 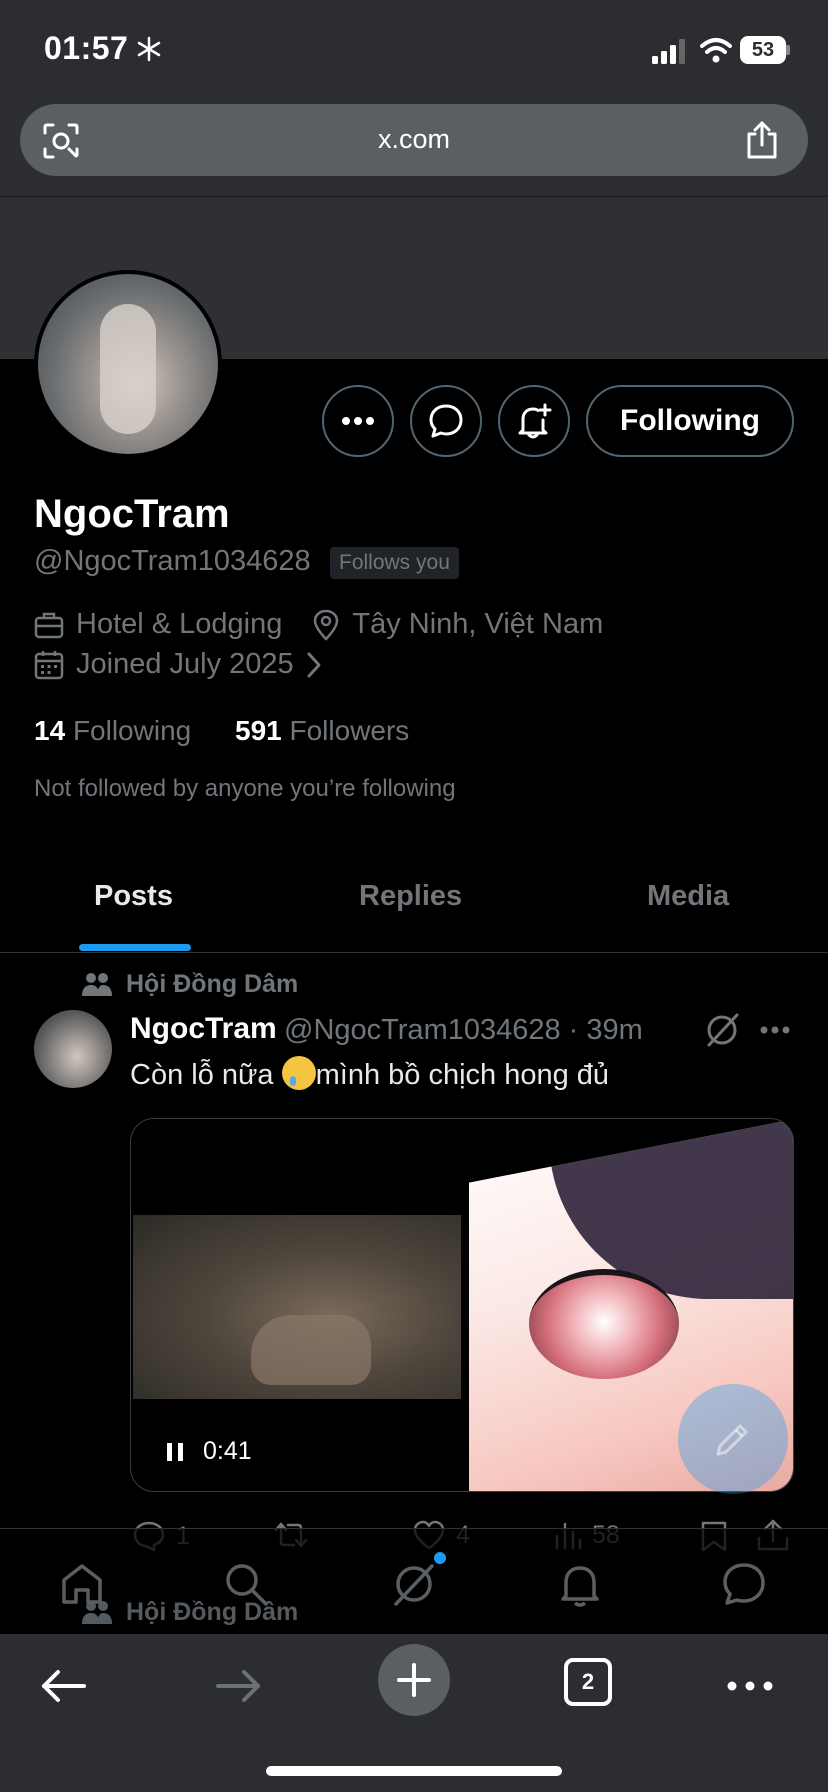 What do you see at coordinates (128, 364) in the screenshot?
I see `profile-avatar` at bounding box center [128, 364].